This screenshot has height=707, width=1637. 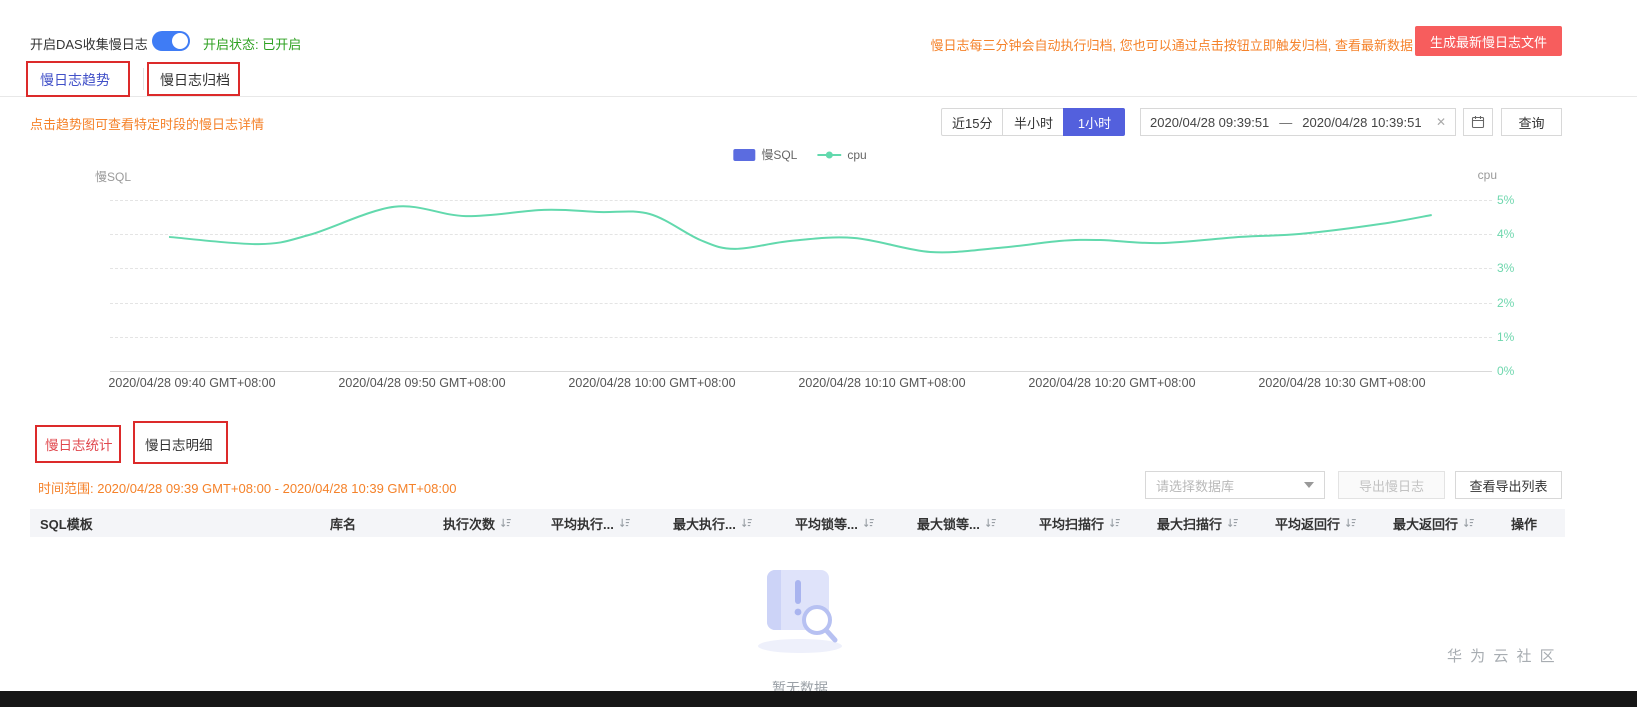 I want to click on database-select-placeholder: 请选择数据库, so click(x=1195, y=486).